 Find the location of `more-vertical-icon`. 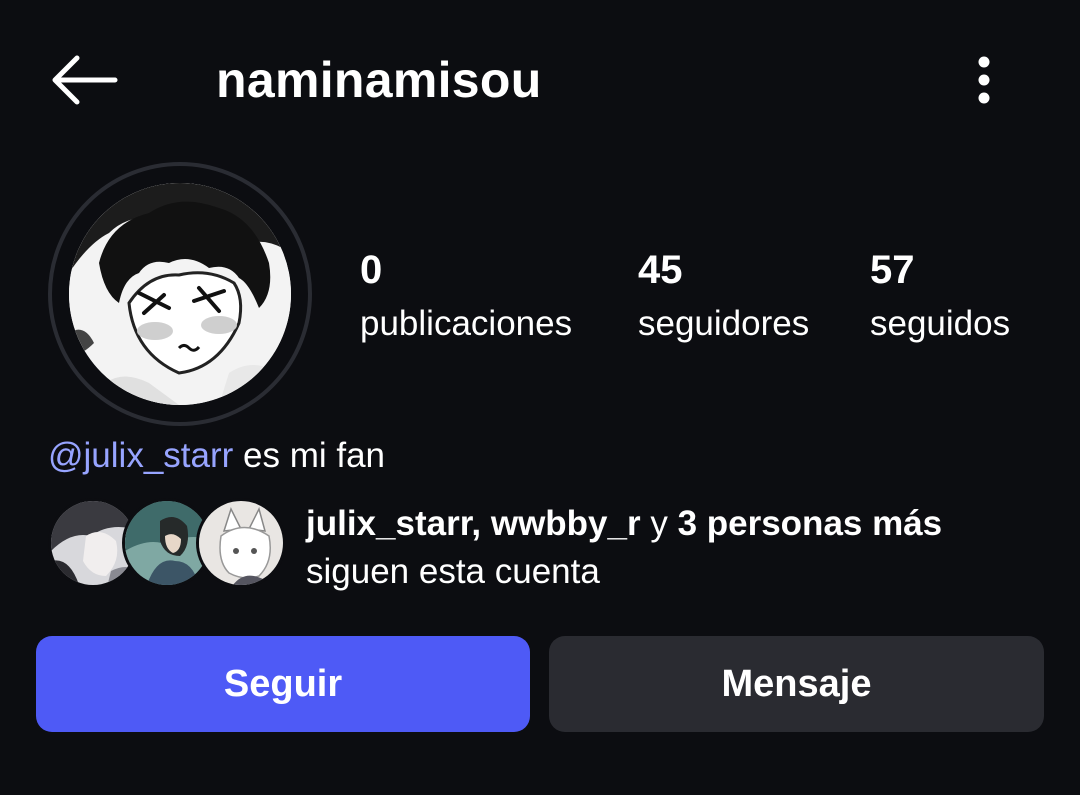

more-vertical-icon is located at coordinates (984, 80).